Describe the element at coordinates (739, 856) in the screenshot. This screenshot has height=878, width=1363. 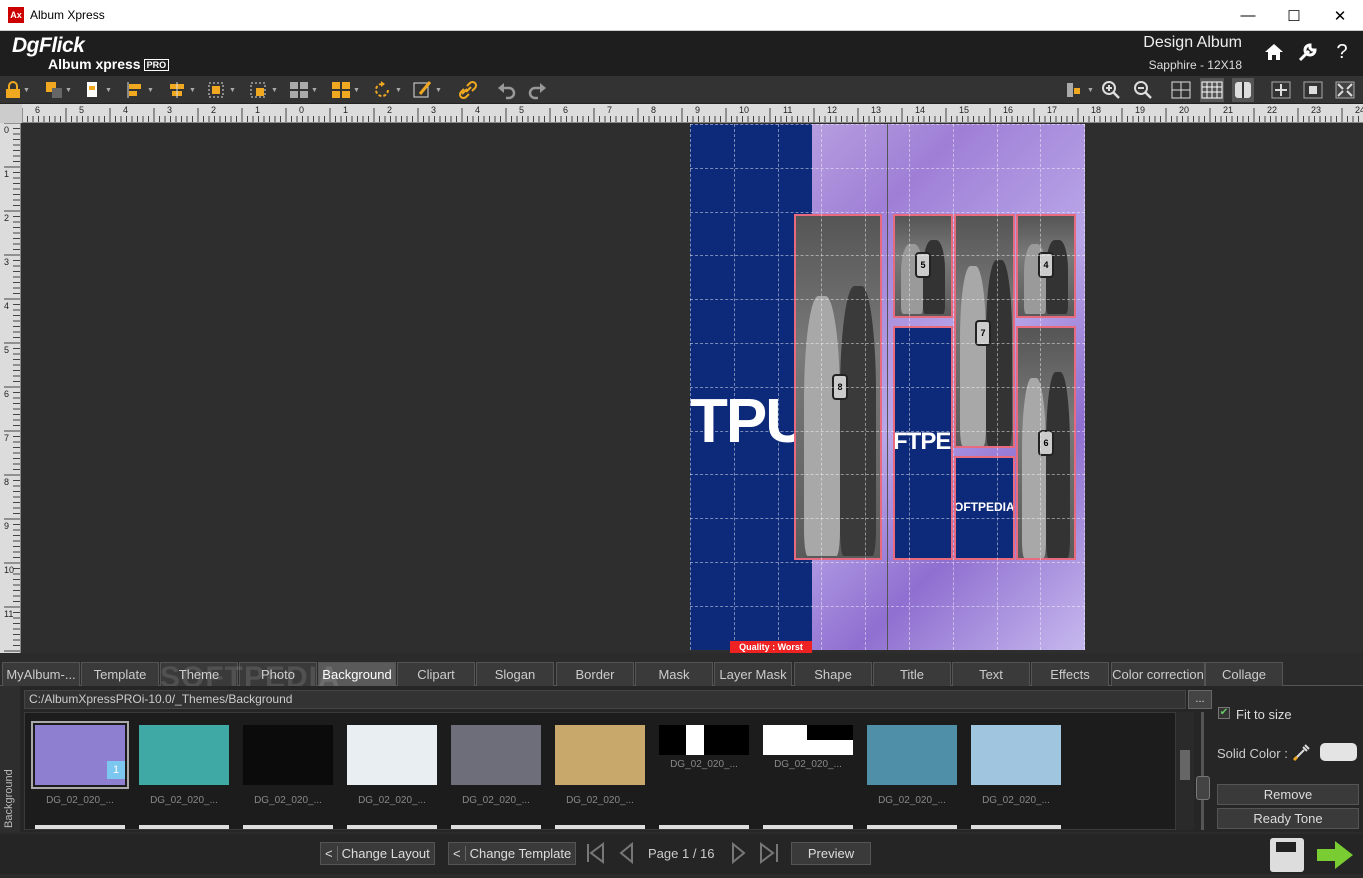
I see `next-page-icon` at that location.